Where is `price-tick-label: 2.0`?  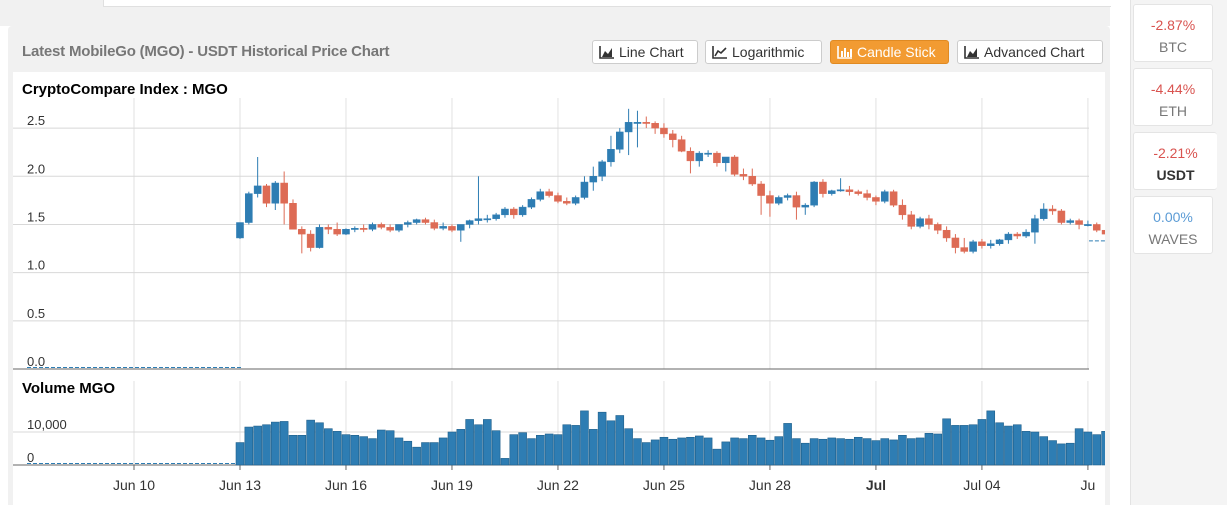
price-tick-label: 2.0 is located at coordinates (36, 168).